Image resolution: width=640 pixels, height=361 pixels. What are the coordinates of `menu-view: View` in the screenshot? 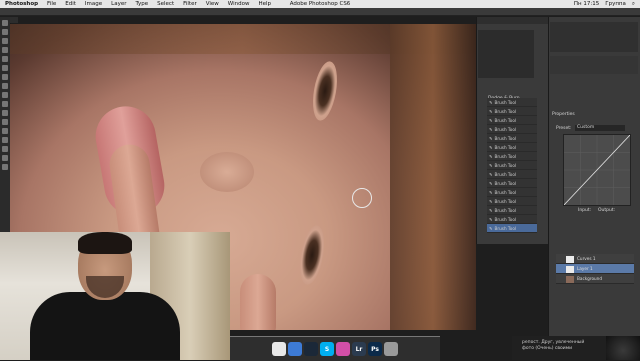 It's located at (212, 4).